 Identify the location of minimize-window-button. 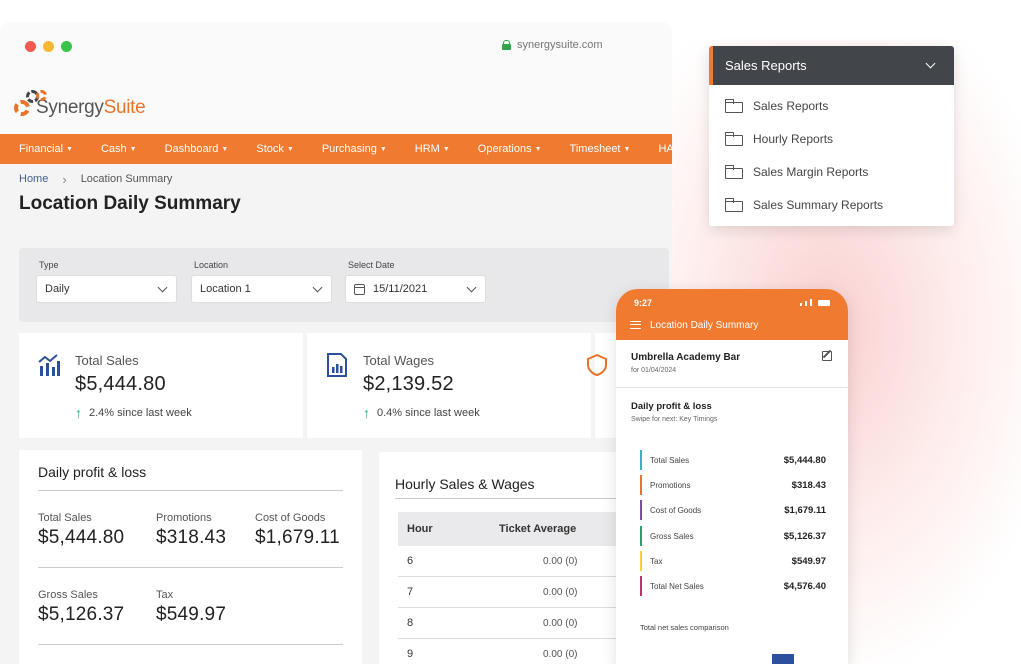
(48, 46).